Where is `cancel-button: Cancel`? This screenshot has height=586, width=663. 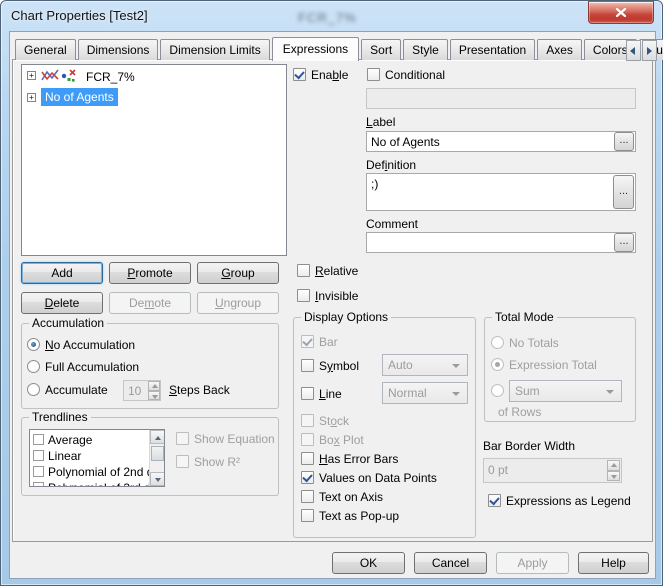 cancel-button: Cancel is located at coordinates (450, 563).